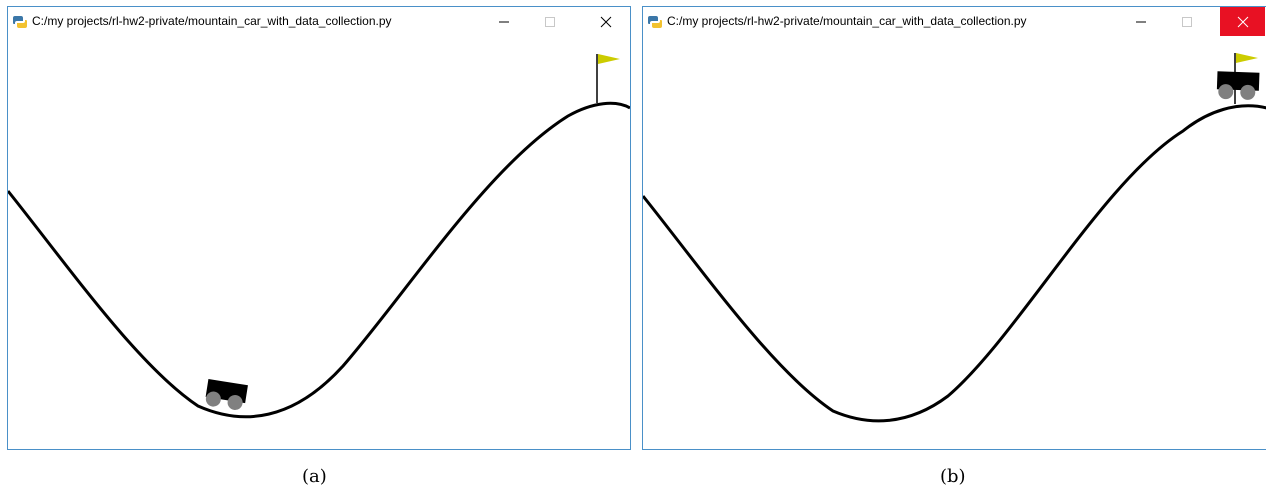 Image resolution: width=1266 pixels, height=491 pixels. Describe the element at coordinates (314, 476) in the screenshot. I see `caption-a: (a)` at that location.